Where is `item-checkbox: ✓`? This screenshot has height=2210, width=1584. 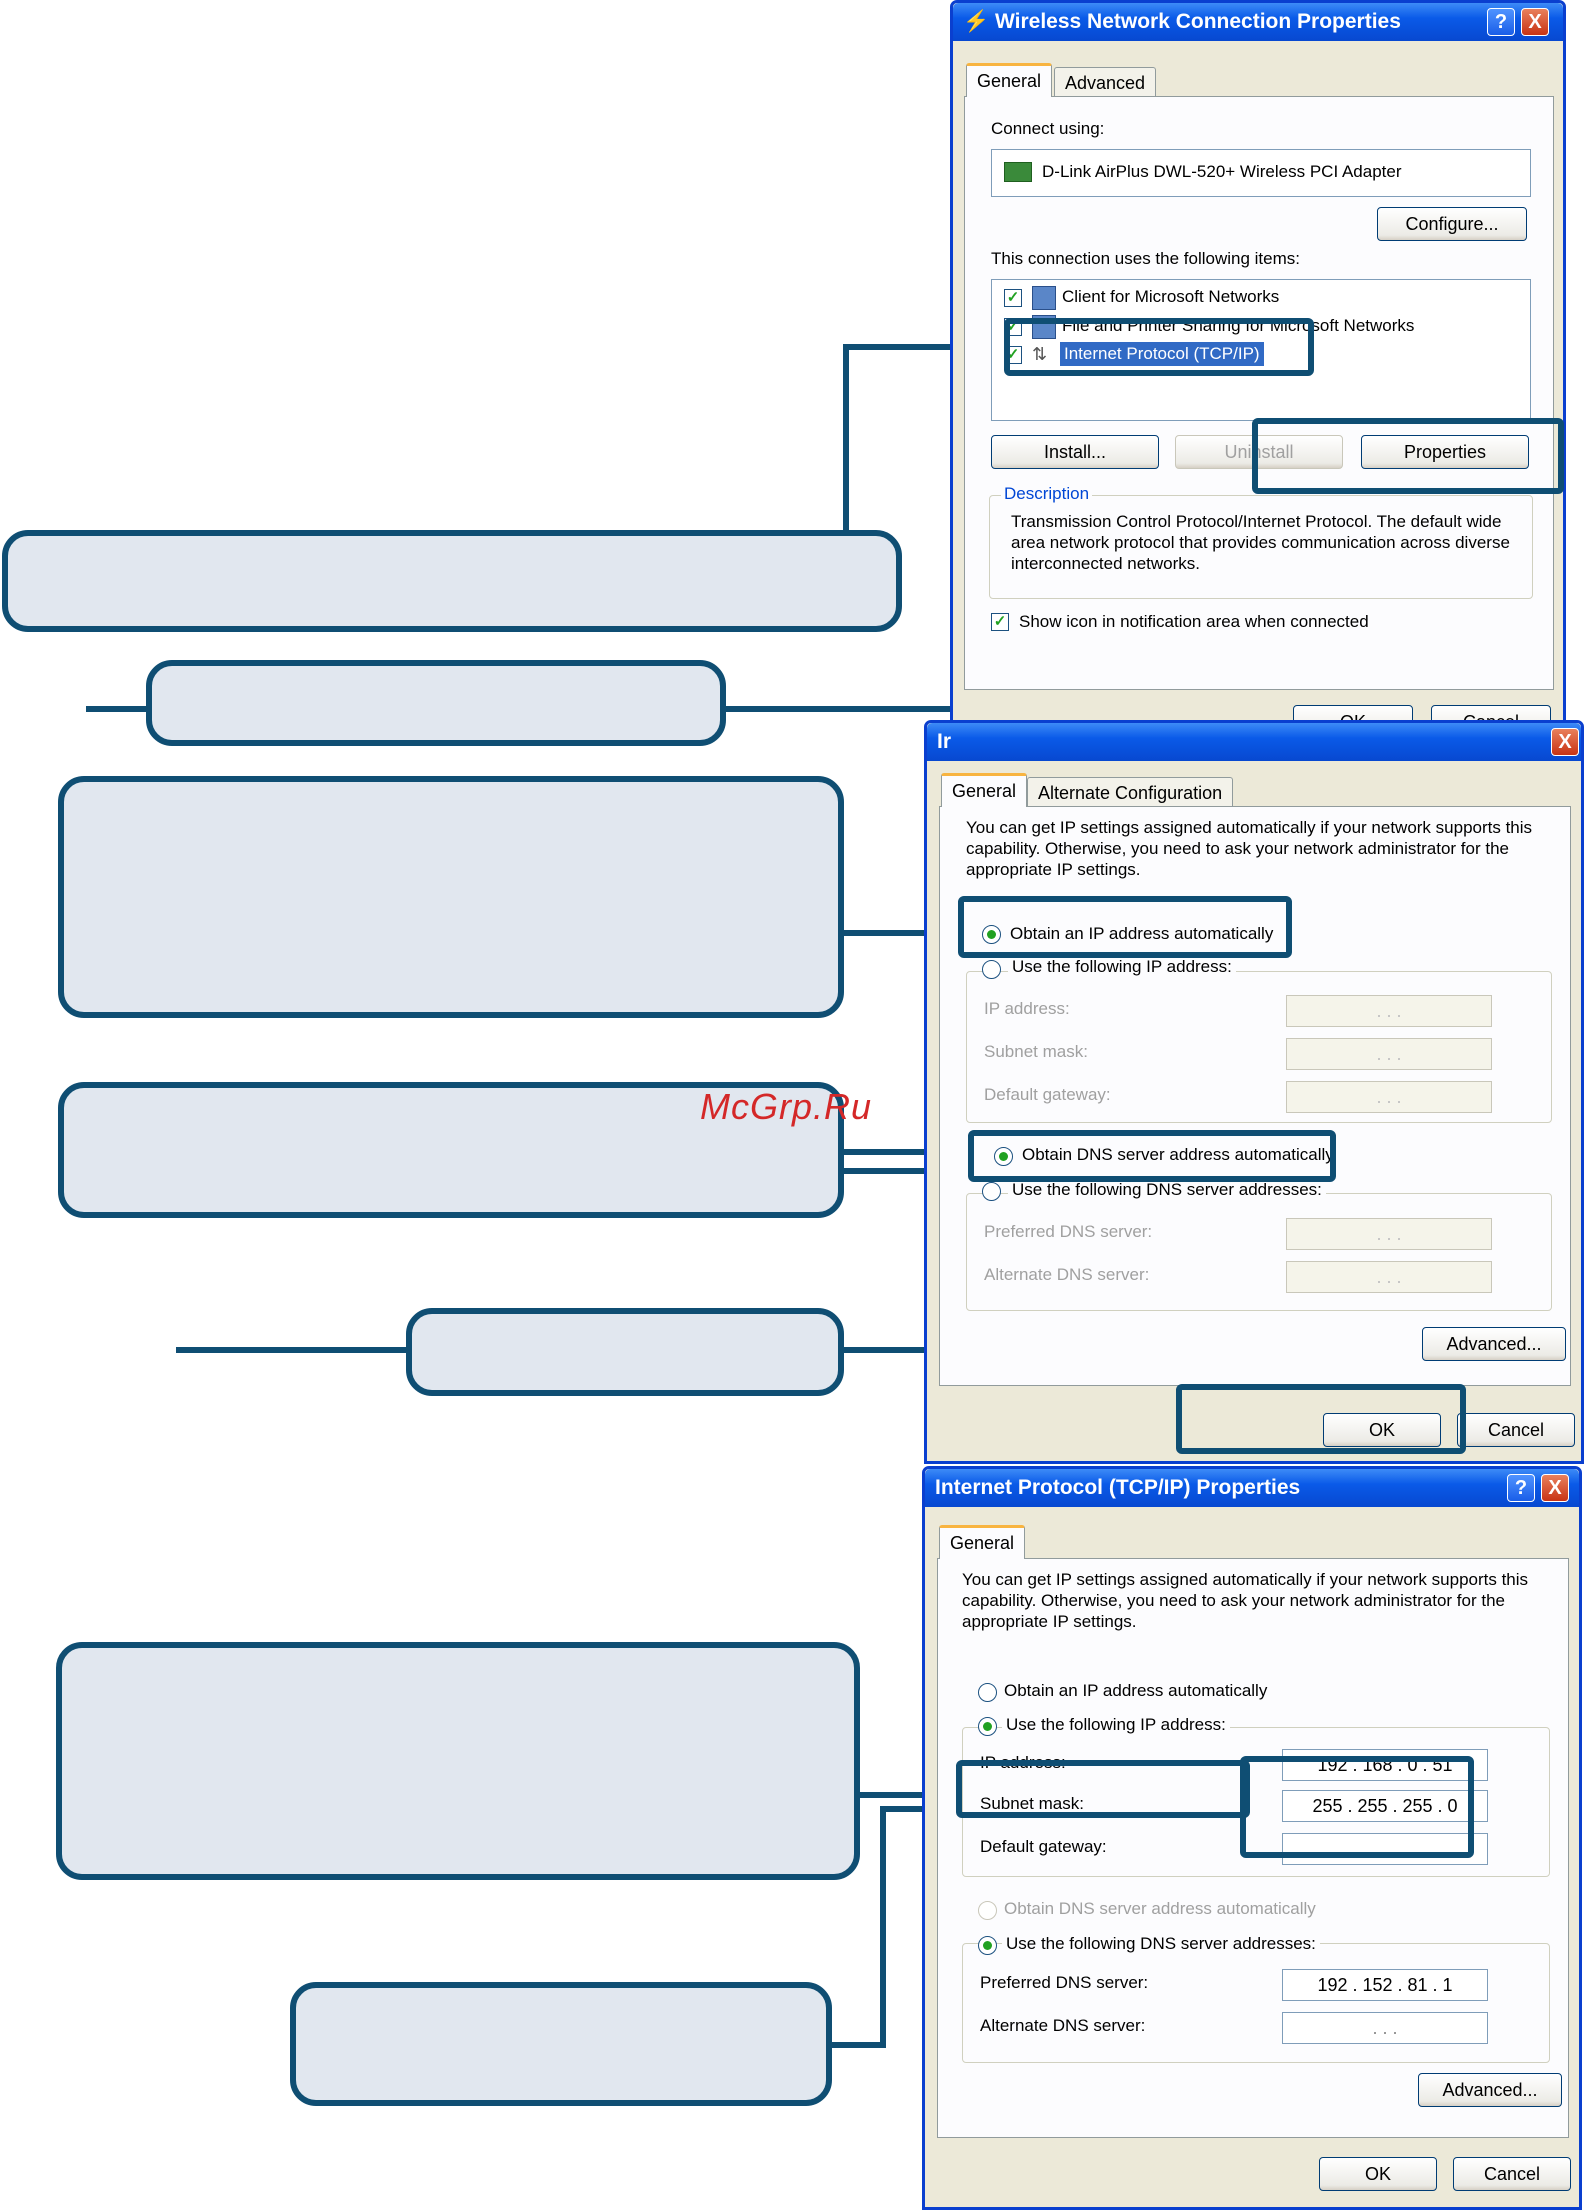 item-checkbox: ✓ is located at coordinates (1013, 298).